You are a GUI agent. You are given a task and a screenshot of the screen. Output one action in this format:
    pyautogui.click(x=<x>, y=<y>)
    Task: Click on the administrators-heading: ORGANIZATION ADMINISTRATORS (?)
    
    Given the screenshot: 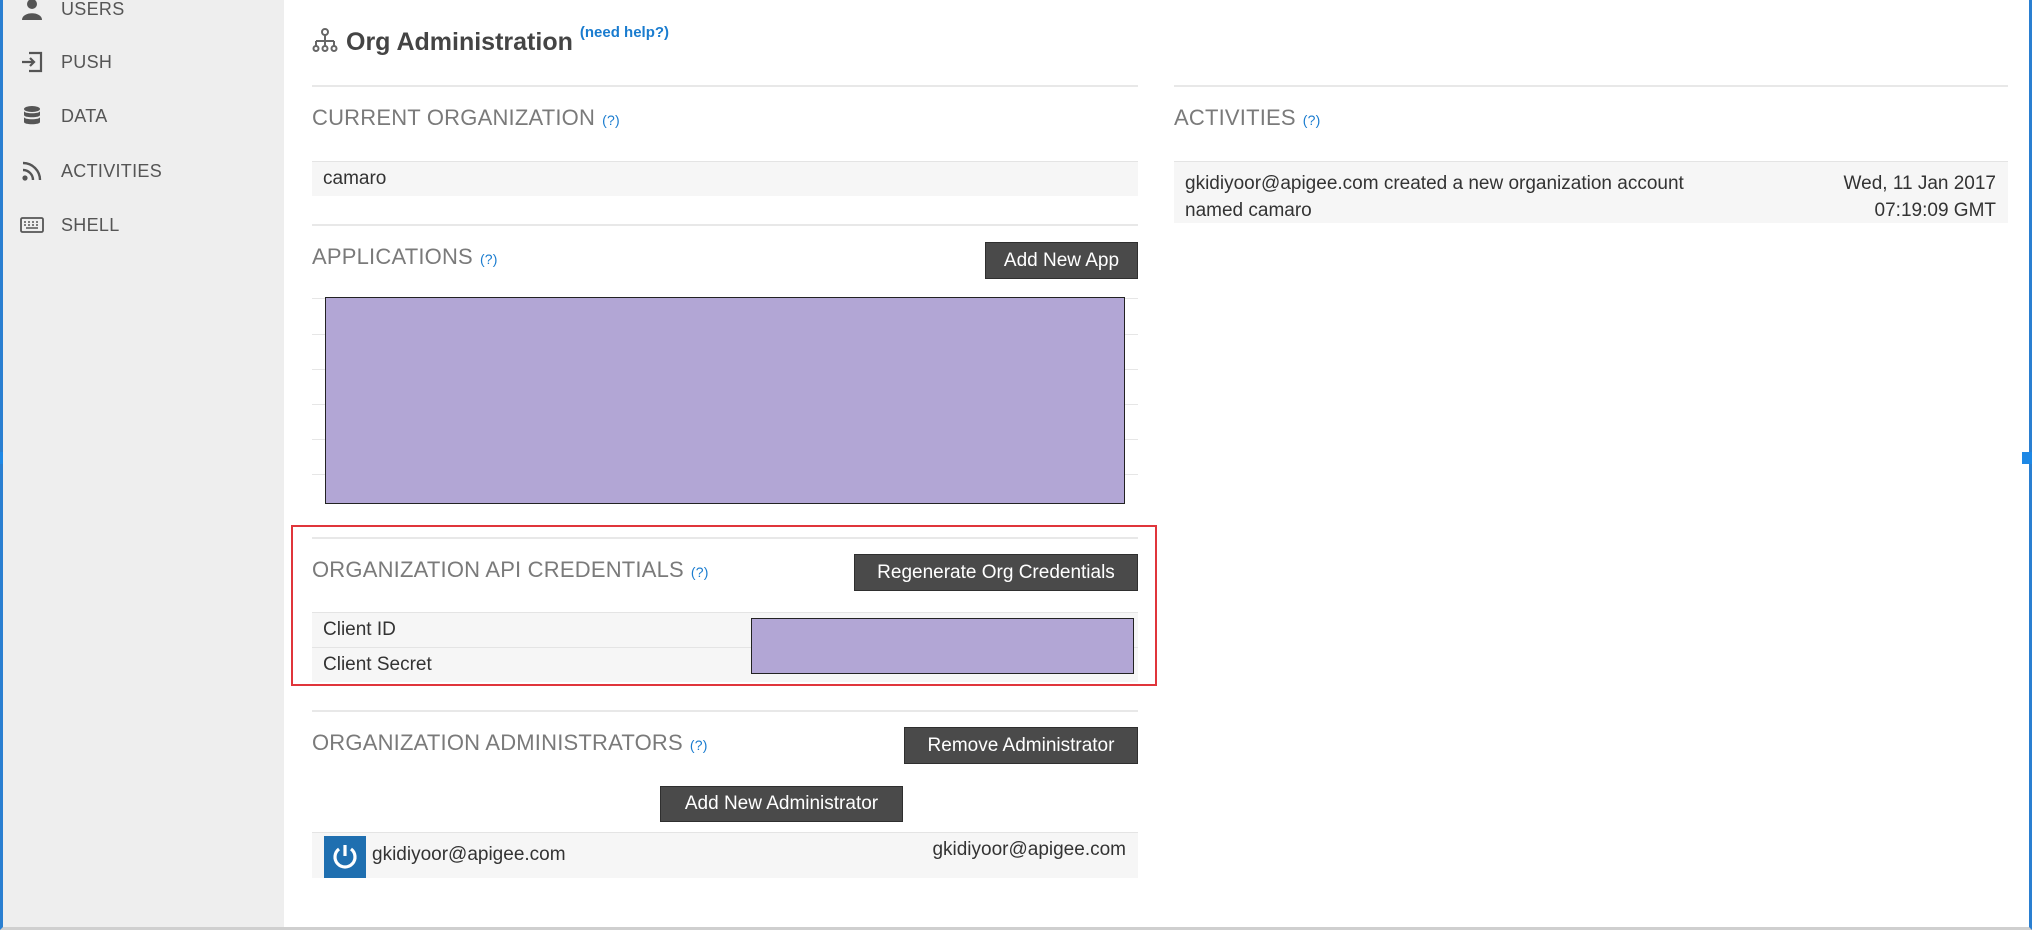 What is the action you would take?
    pyautogui.click(x=510, y=743)
    